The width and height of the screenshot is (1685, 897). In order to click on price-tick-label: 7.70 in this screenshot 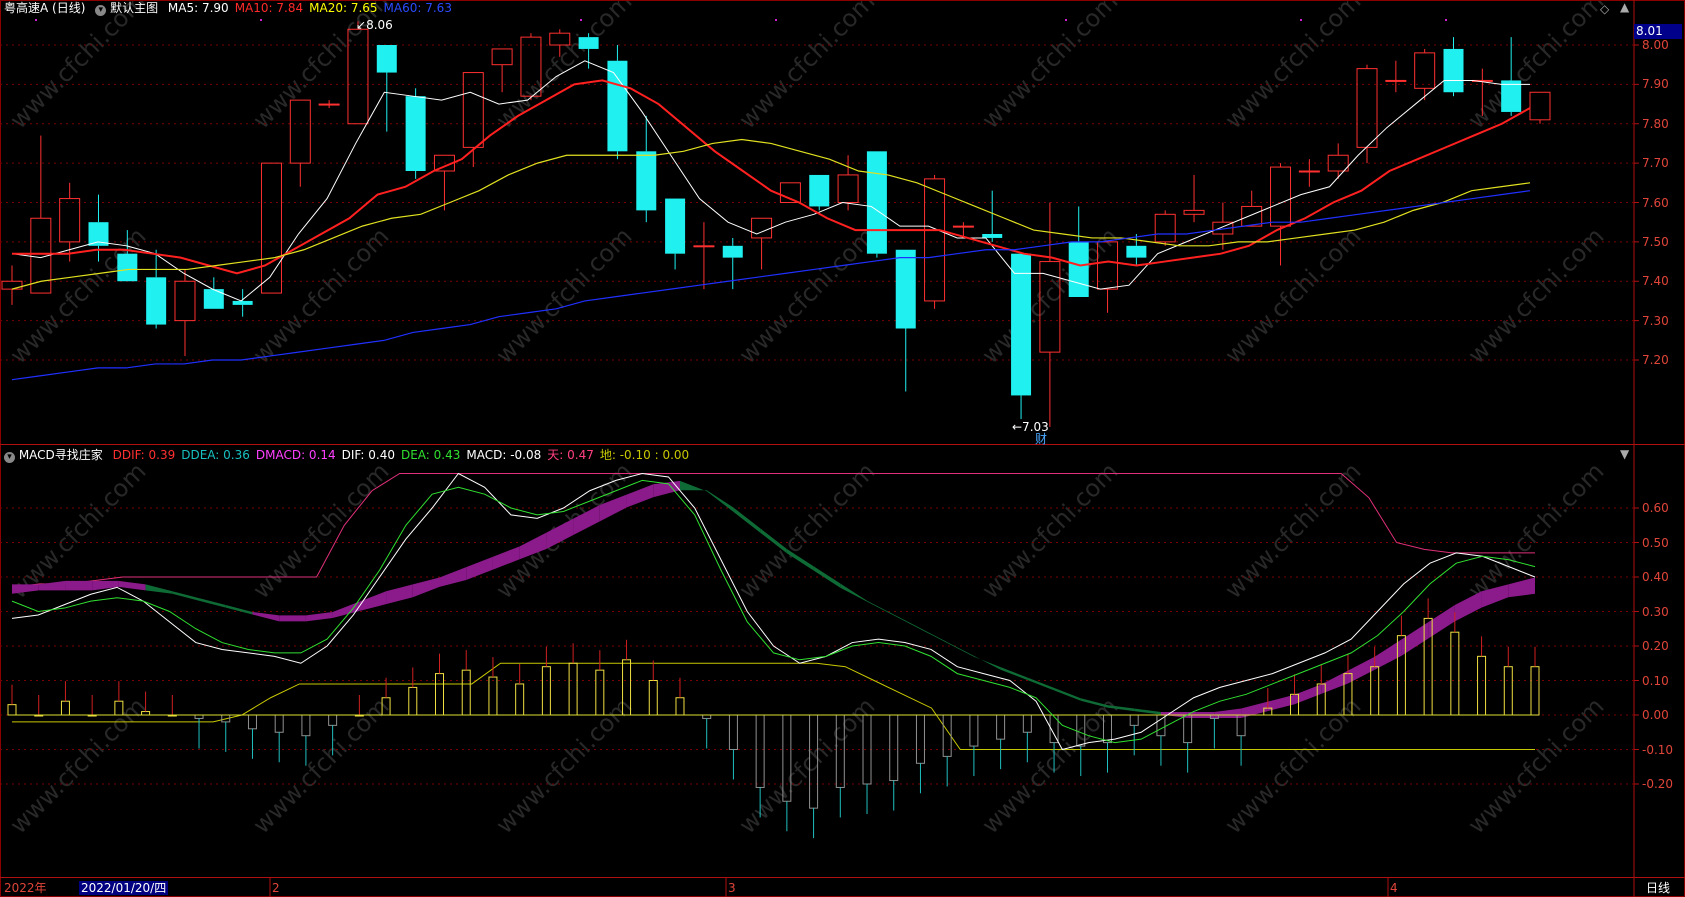, I will do `click(1655, 163)`.